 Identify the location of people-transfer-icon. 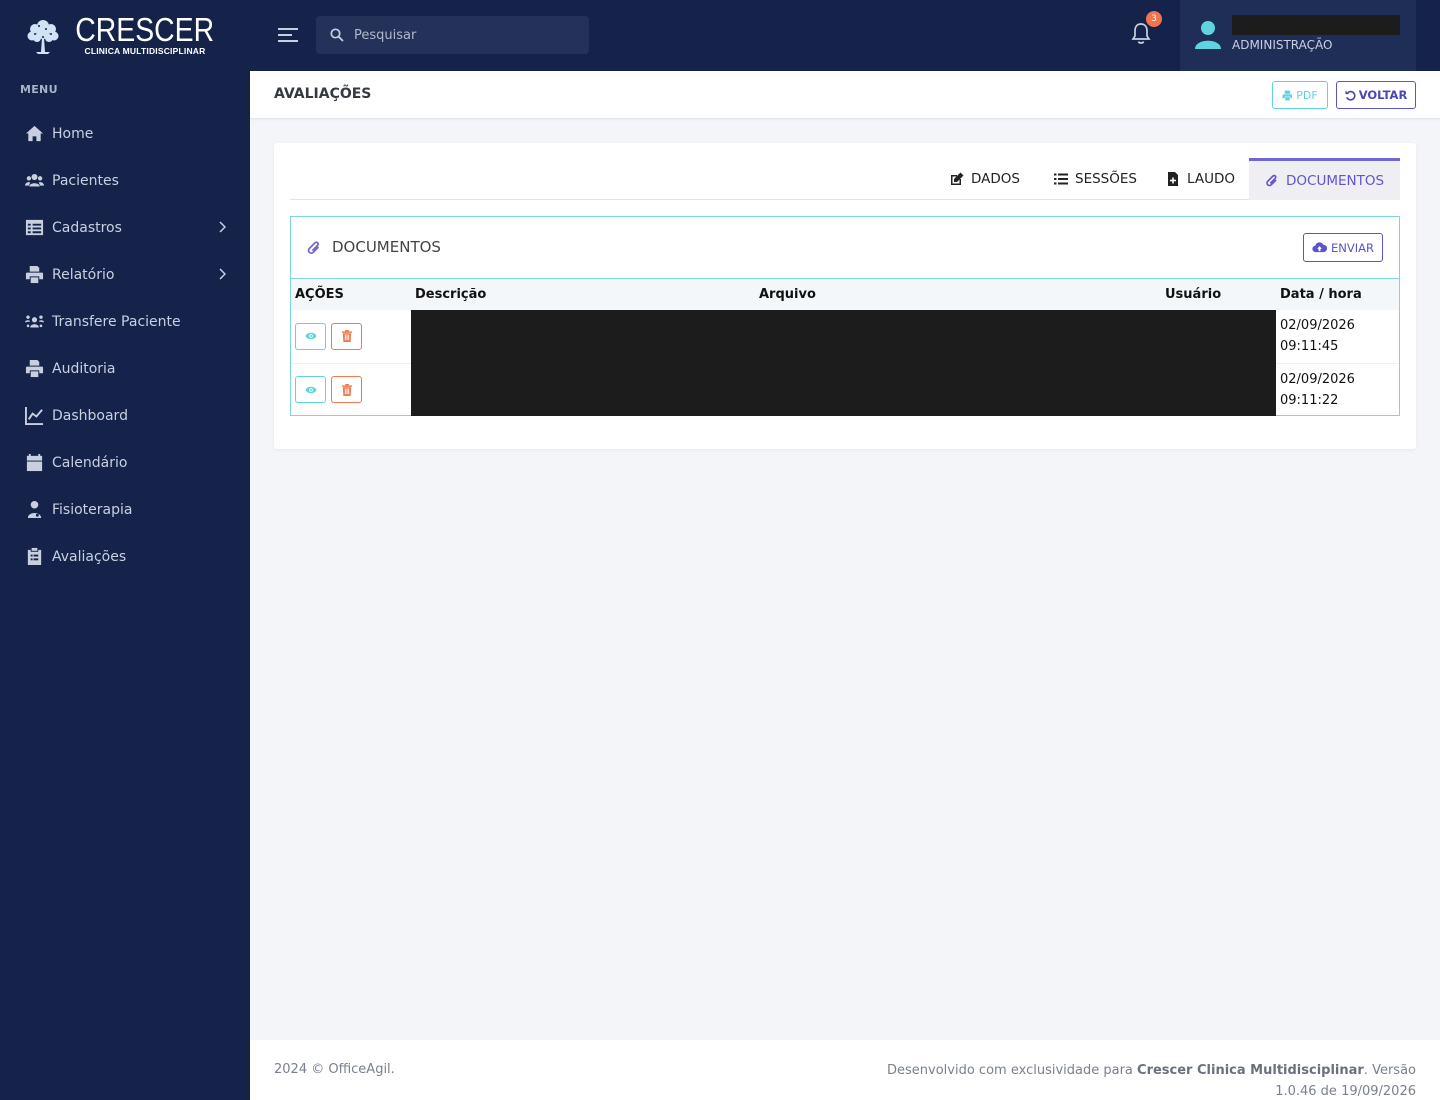
(34, 322).